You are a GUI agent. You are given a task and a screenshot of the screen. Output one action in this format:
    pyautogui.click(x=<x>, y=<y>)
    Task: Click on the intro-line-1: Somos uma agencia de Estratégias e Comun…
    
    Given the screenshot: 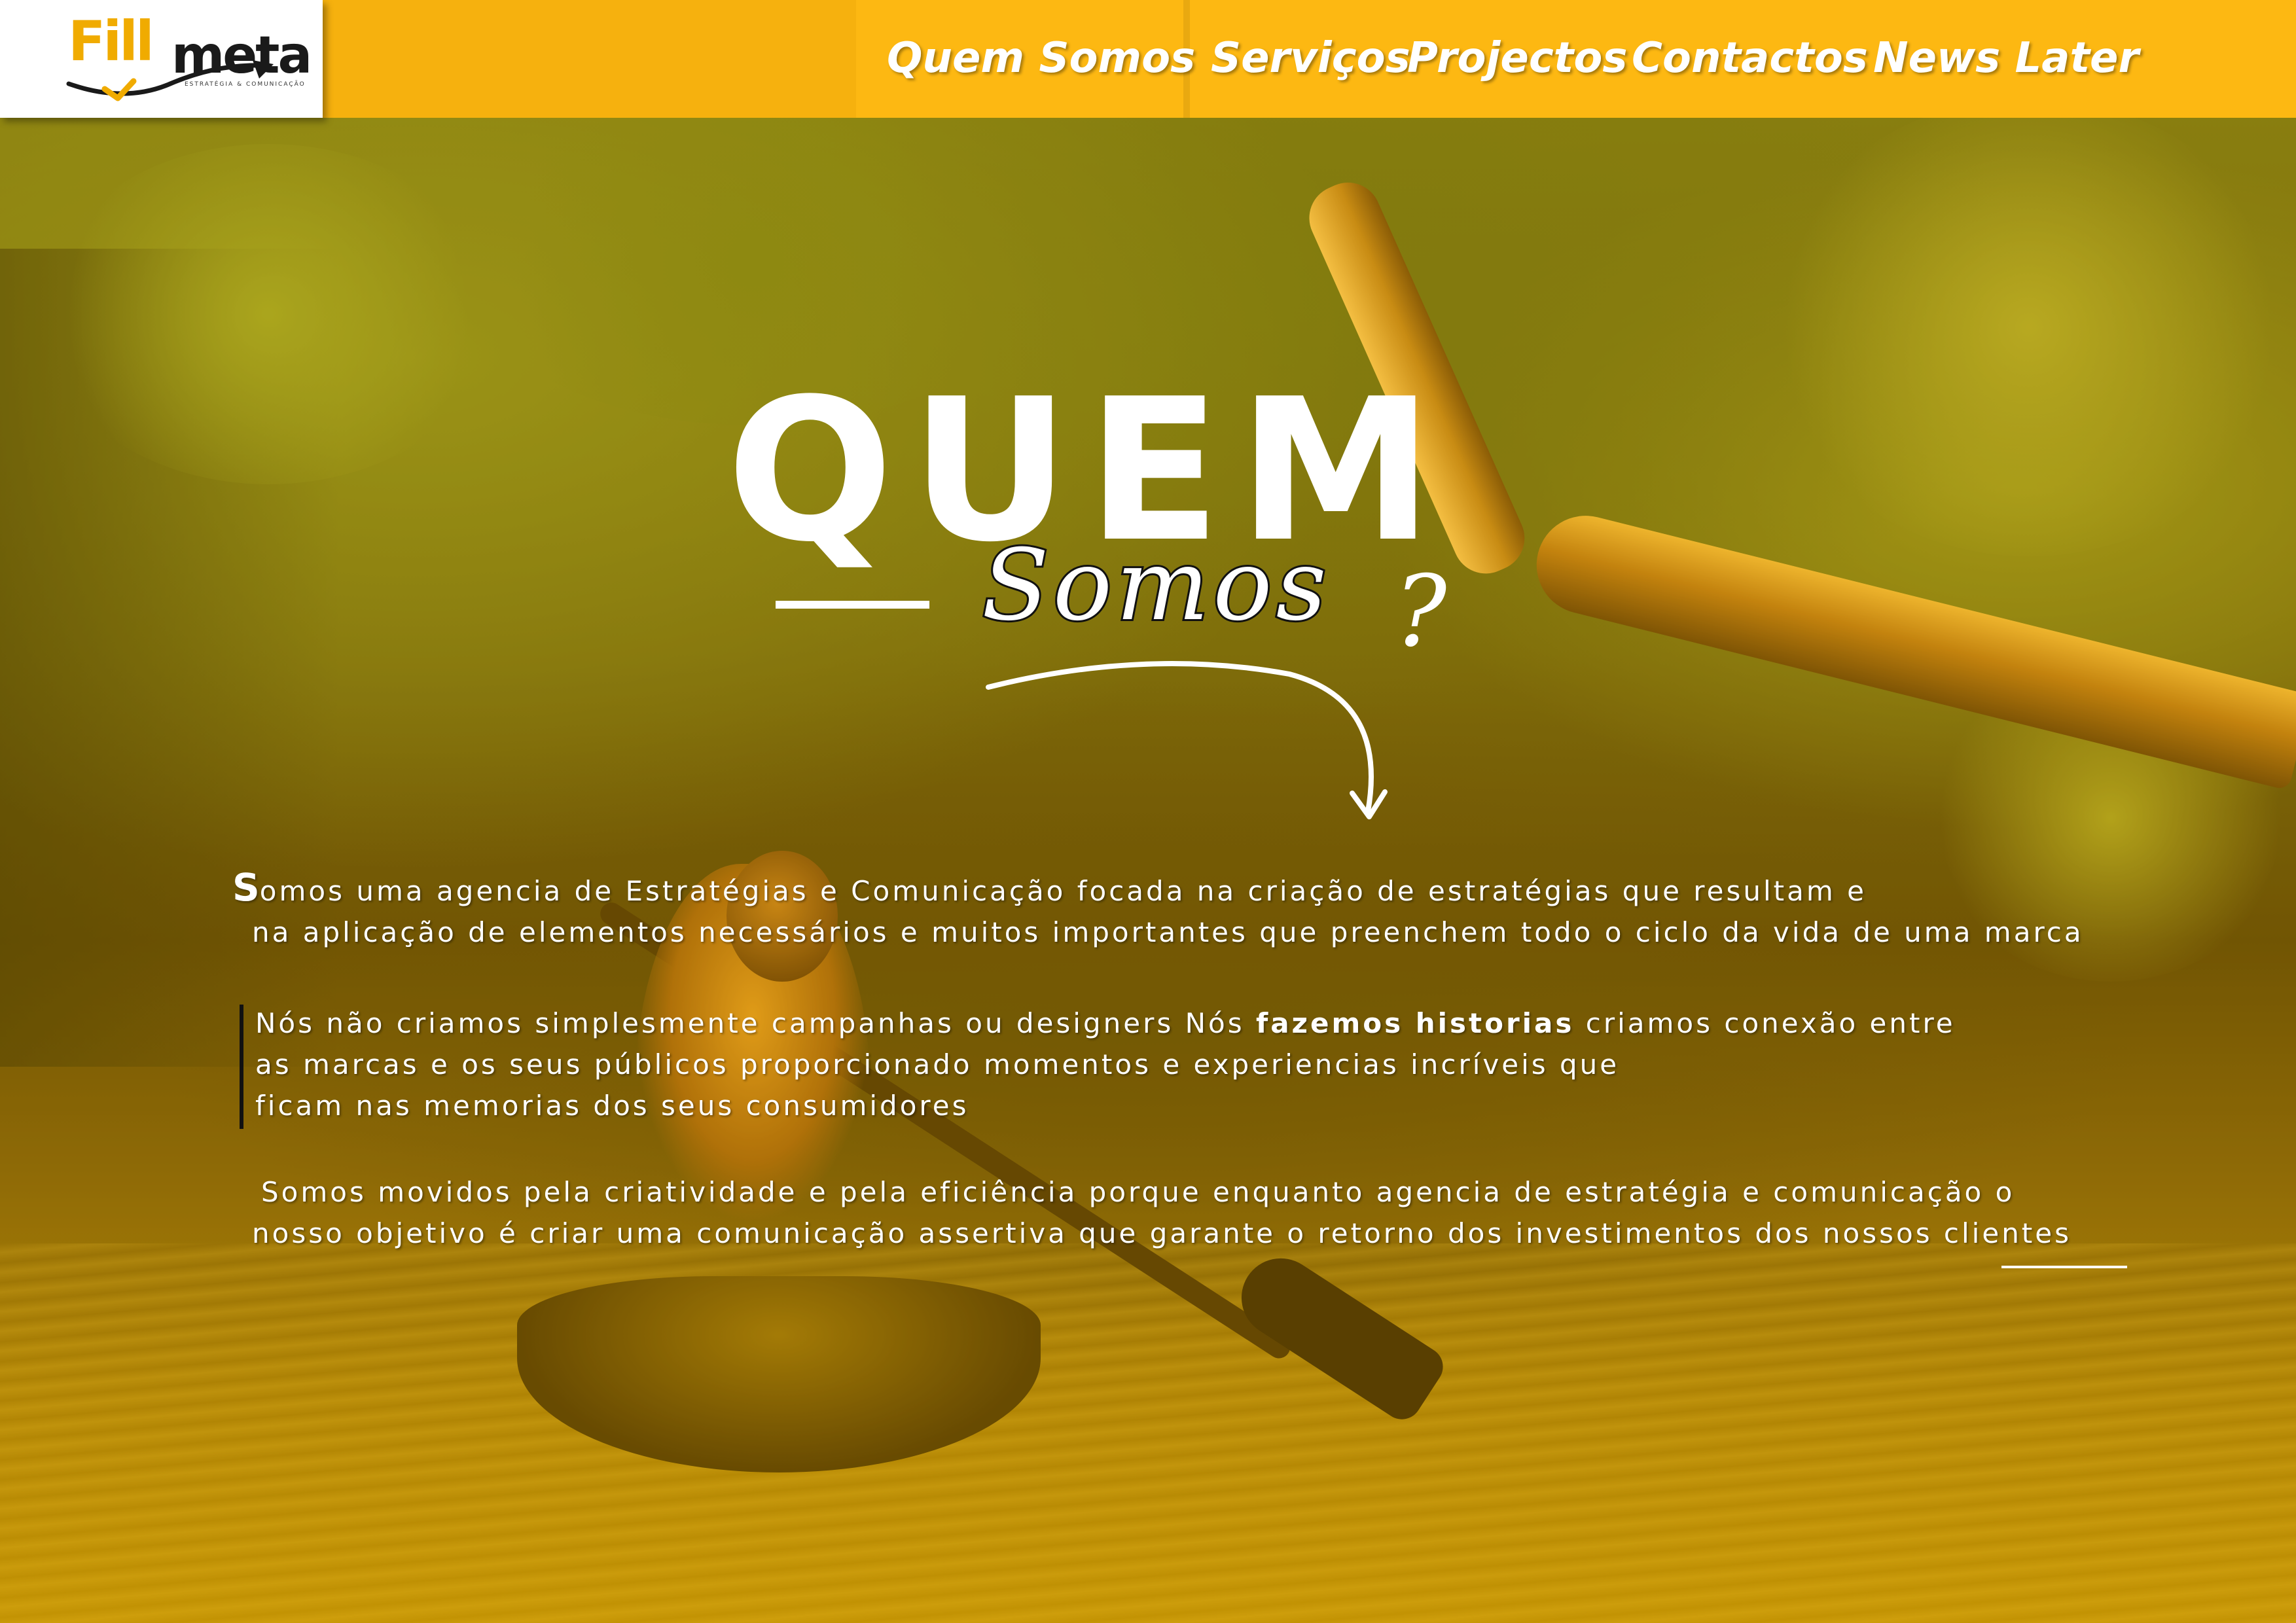 What is the action you would take?
    pyautogui.click(x=1158, y=889)
    